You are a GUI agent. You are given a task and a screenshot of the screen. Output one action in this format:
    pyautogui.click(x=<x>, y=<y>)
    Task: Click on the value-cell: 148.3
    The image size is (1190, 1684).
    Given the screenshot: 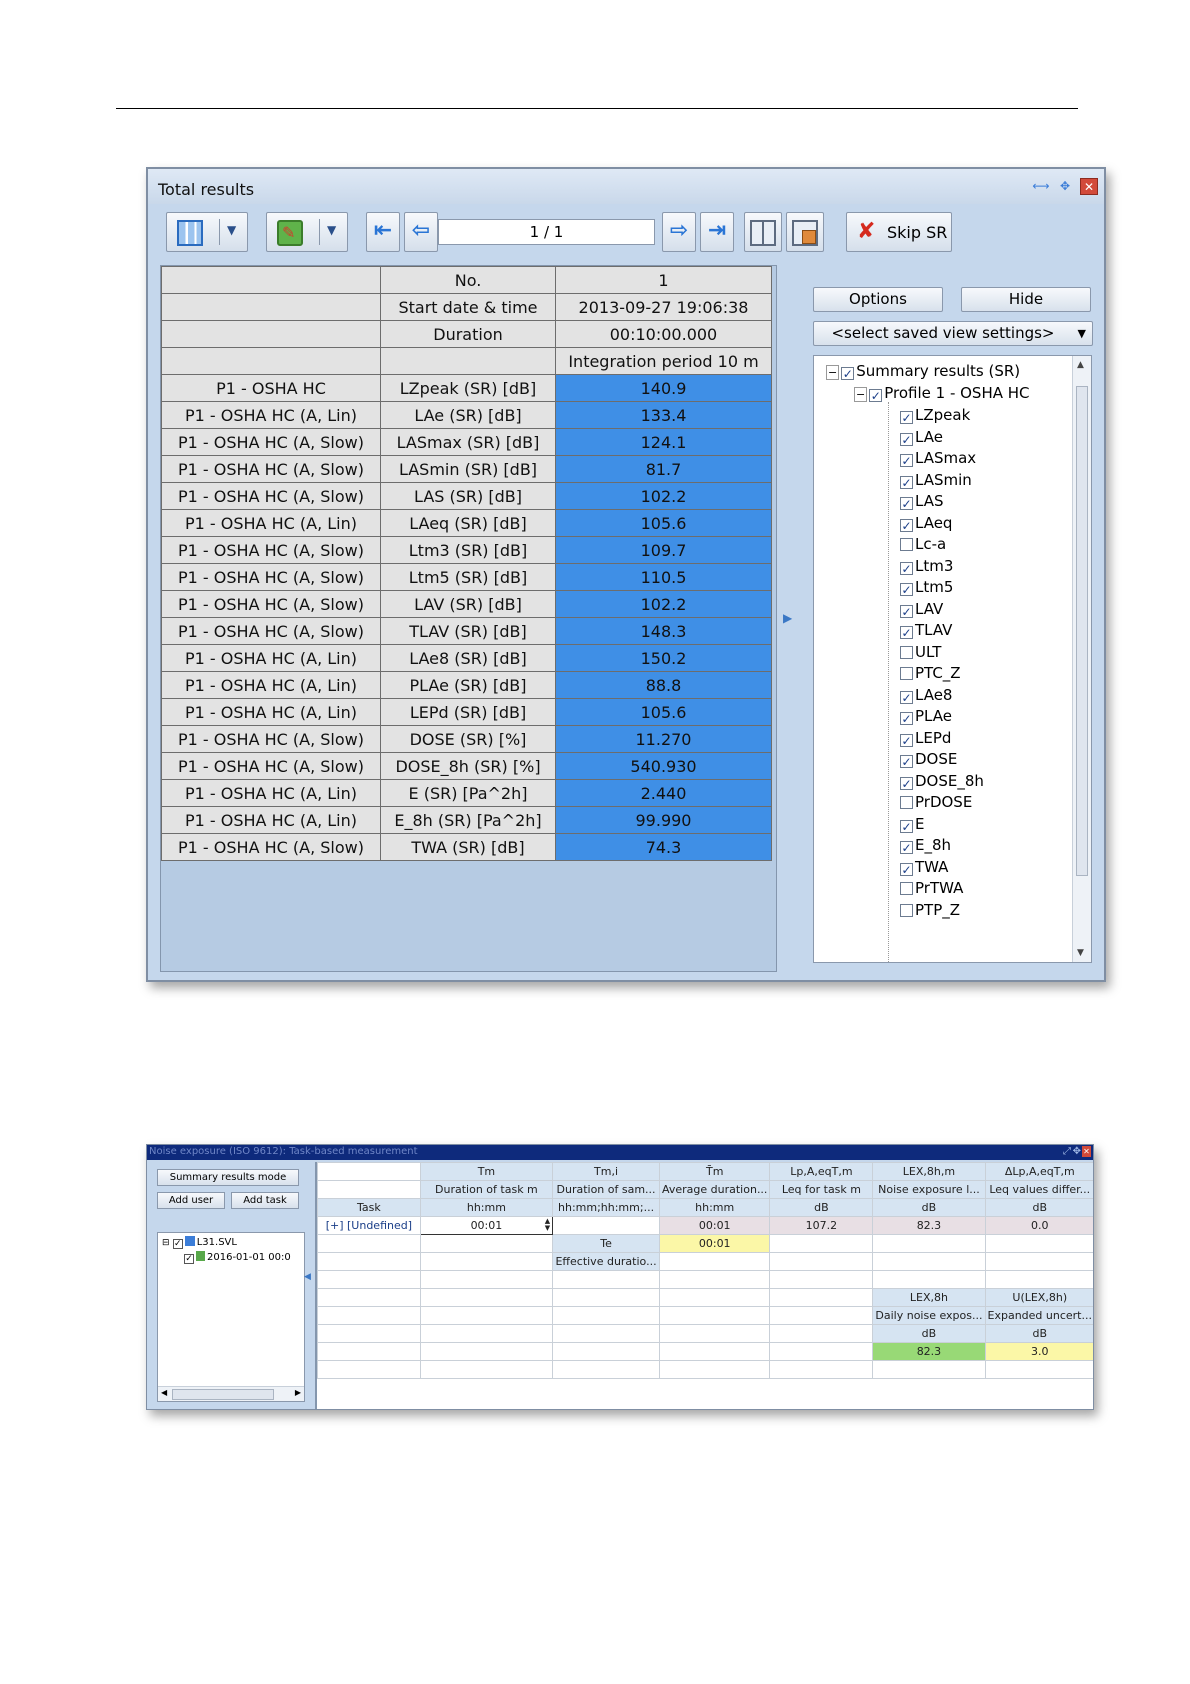 What is the action you would take?
    pyautogui.click(x=663, y=631)
    